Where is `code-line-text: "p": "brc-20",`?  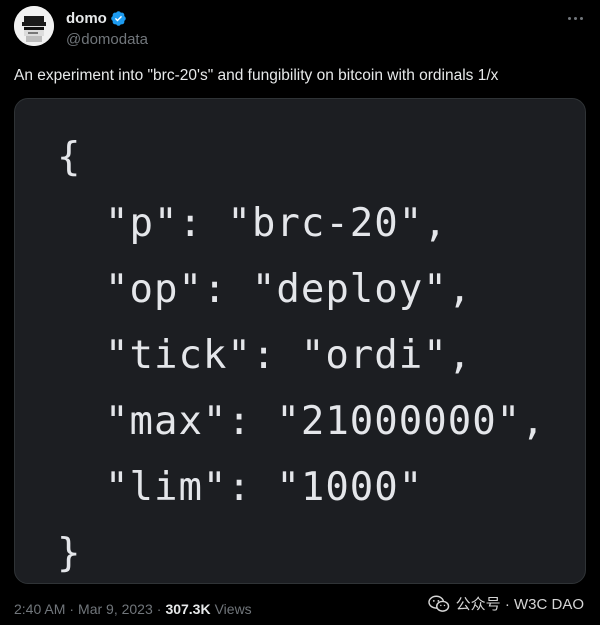 code-line-text: "p": "brc-20", is located at coordinates (276, 223).